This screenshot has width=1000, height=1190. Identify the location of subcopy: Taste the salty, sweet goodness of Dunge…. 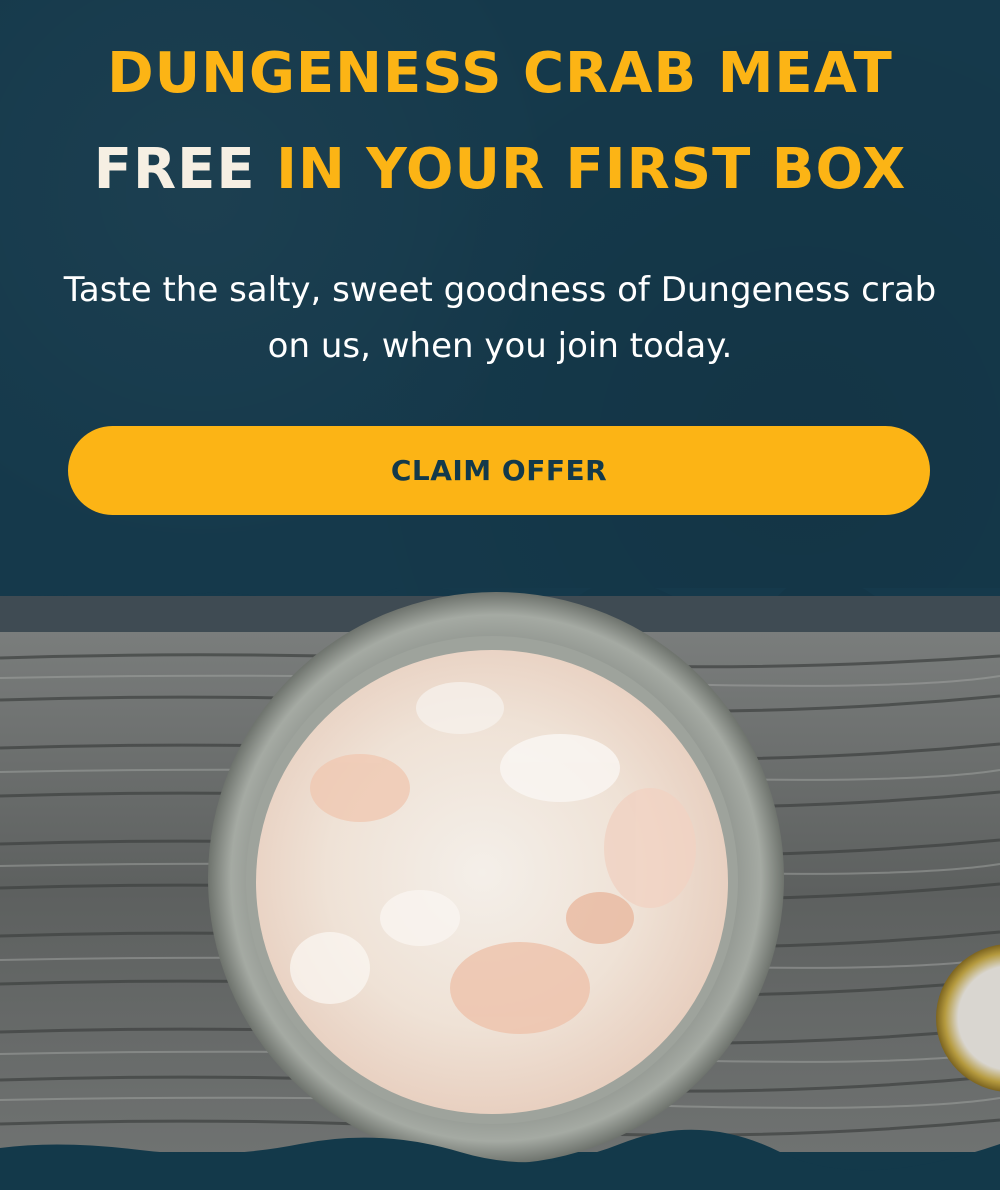
(500, 318).